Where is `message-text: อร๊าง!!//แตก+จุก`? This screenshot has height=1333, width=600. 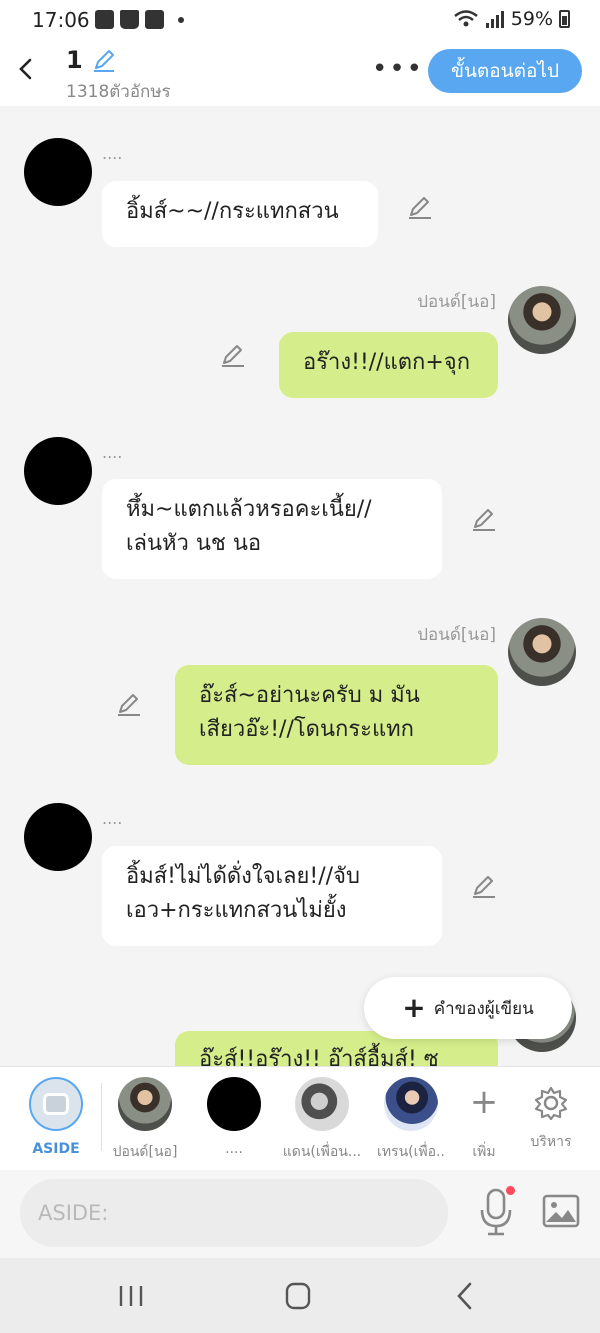
message-text: อร๊าง!!//แตก+จุก is located at coordinates (387, 362).